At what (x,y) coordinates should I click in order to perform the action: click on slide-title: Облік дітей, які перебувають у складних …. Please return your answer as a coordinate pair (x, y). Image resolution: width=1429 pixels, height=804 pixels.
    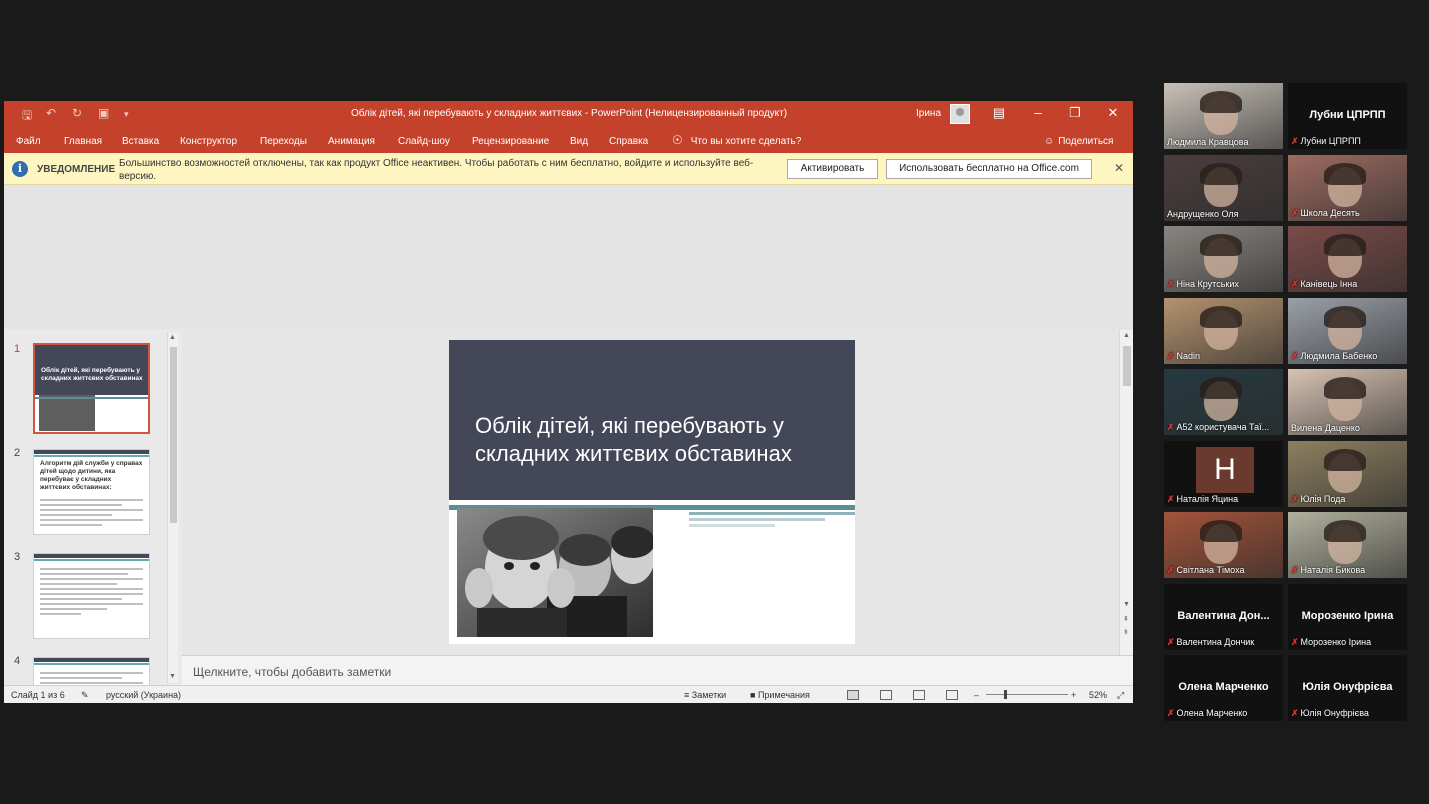
    Looking at the image, I should click on (660, 440).